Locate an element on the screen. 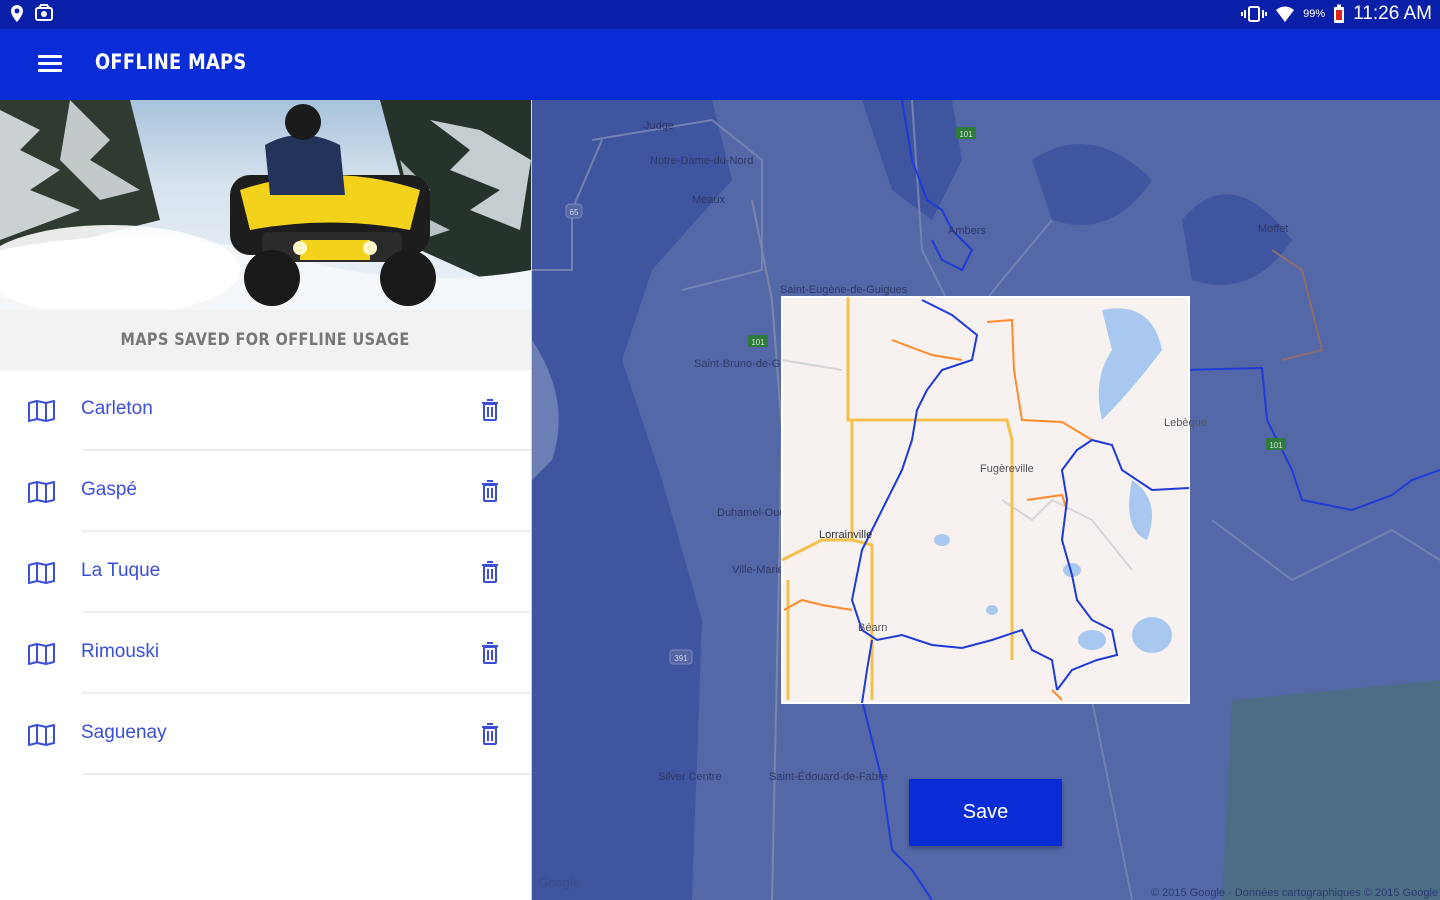  menu-icon is located at coordinates (50, 64).